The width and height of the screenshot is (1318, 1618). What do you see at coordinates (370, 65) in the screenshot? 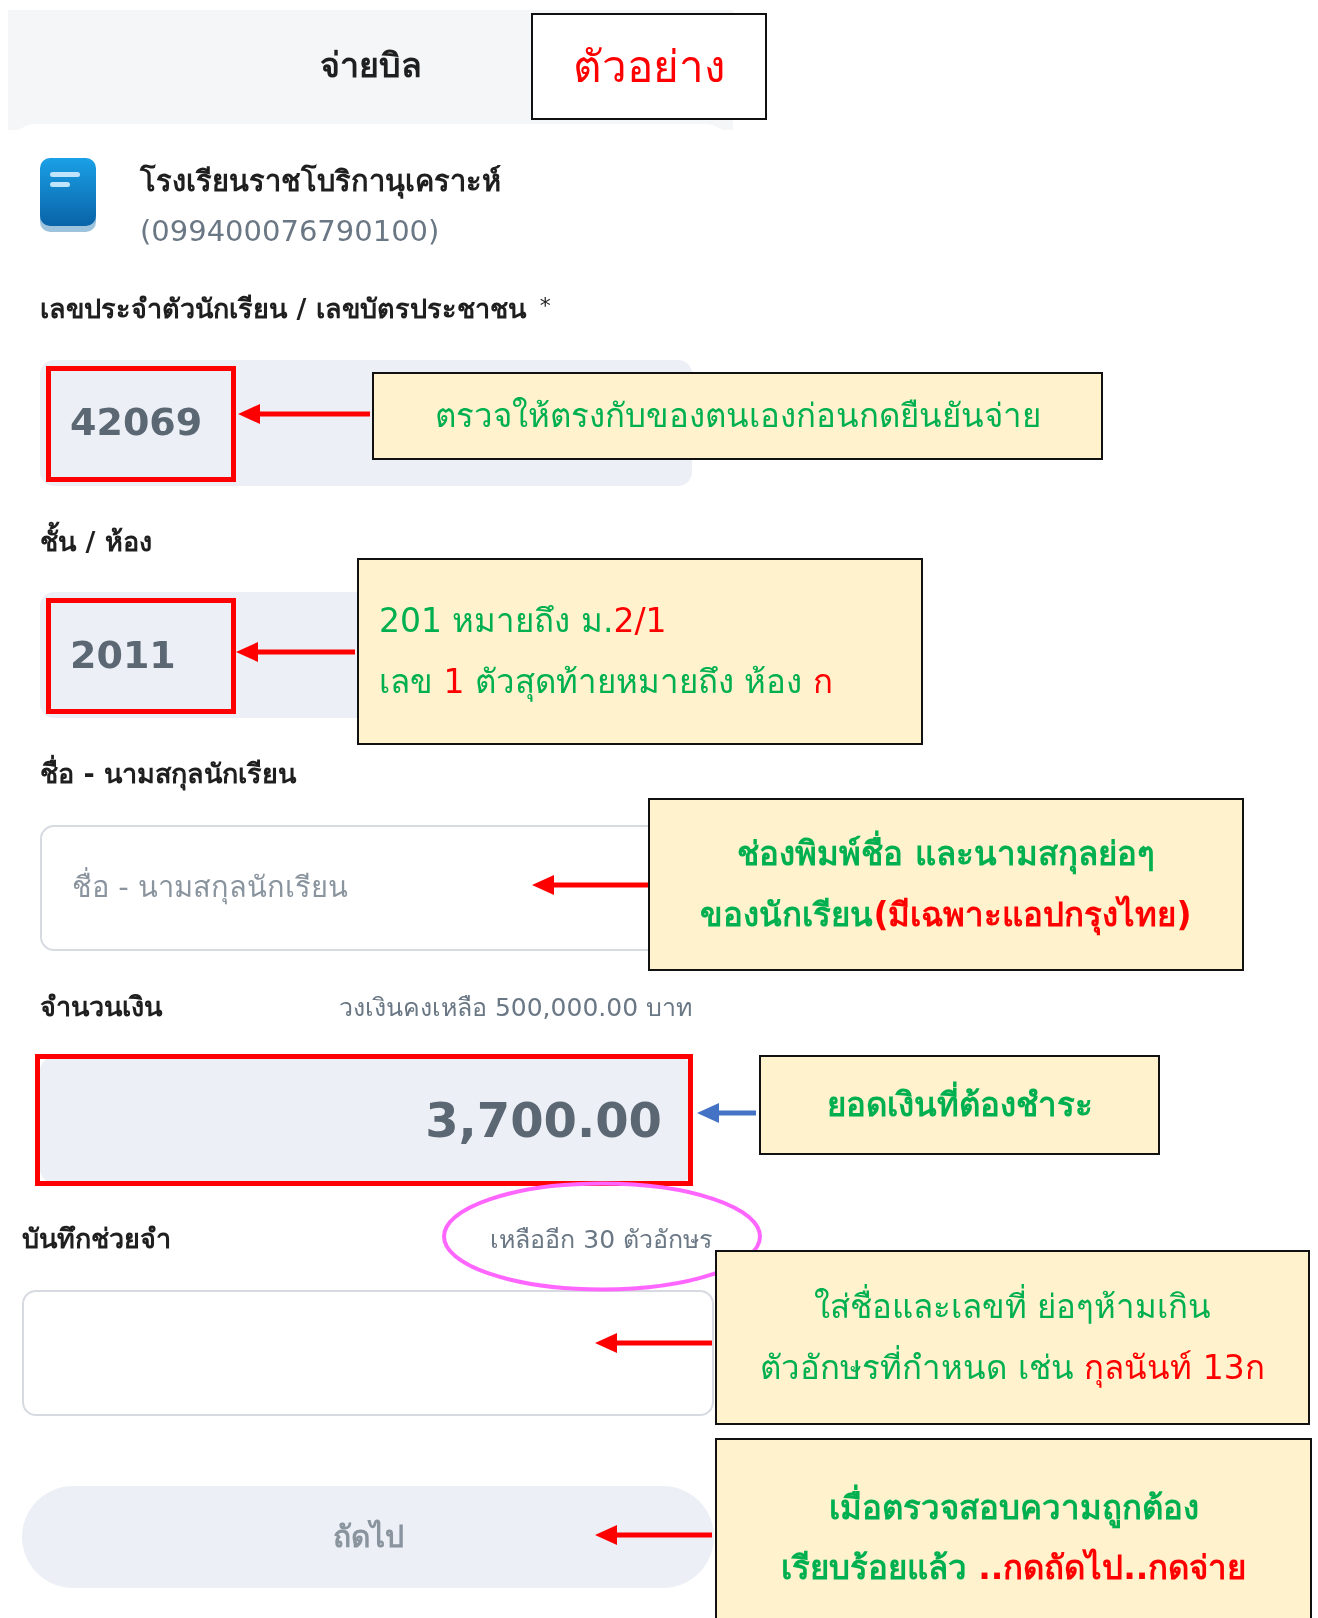
I see `page-title: จ่ายบิล` at bounding box center [370, 65].